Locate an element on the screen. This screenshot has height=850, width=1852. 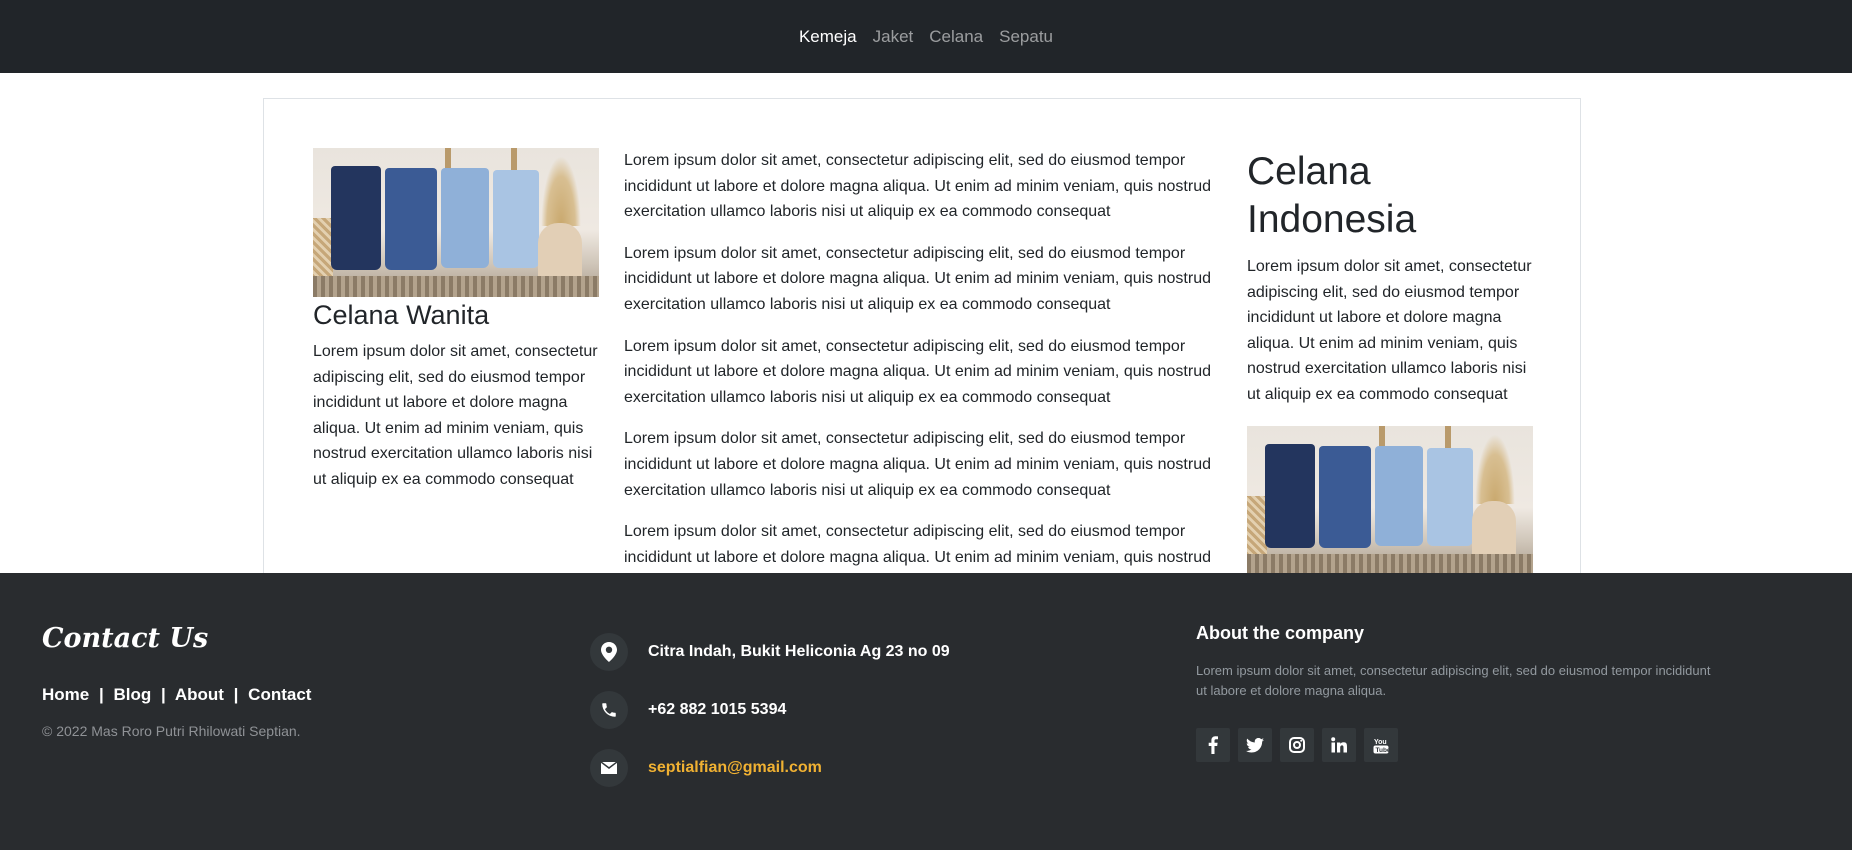
copyright: © 2022 Mas Roro Putri Rhilowati Septian. is located at coordinates (171, 731).